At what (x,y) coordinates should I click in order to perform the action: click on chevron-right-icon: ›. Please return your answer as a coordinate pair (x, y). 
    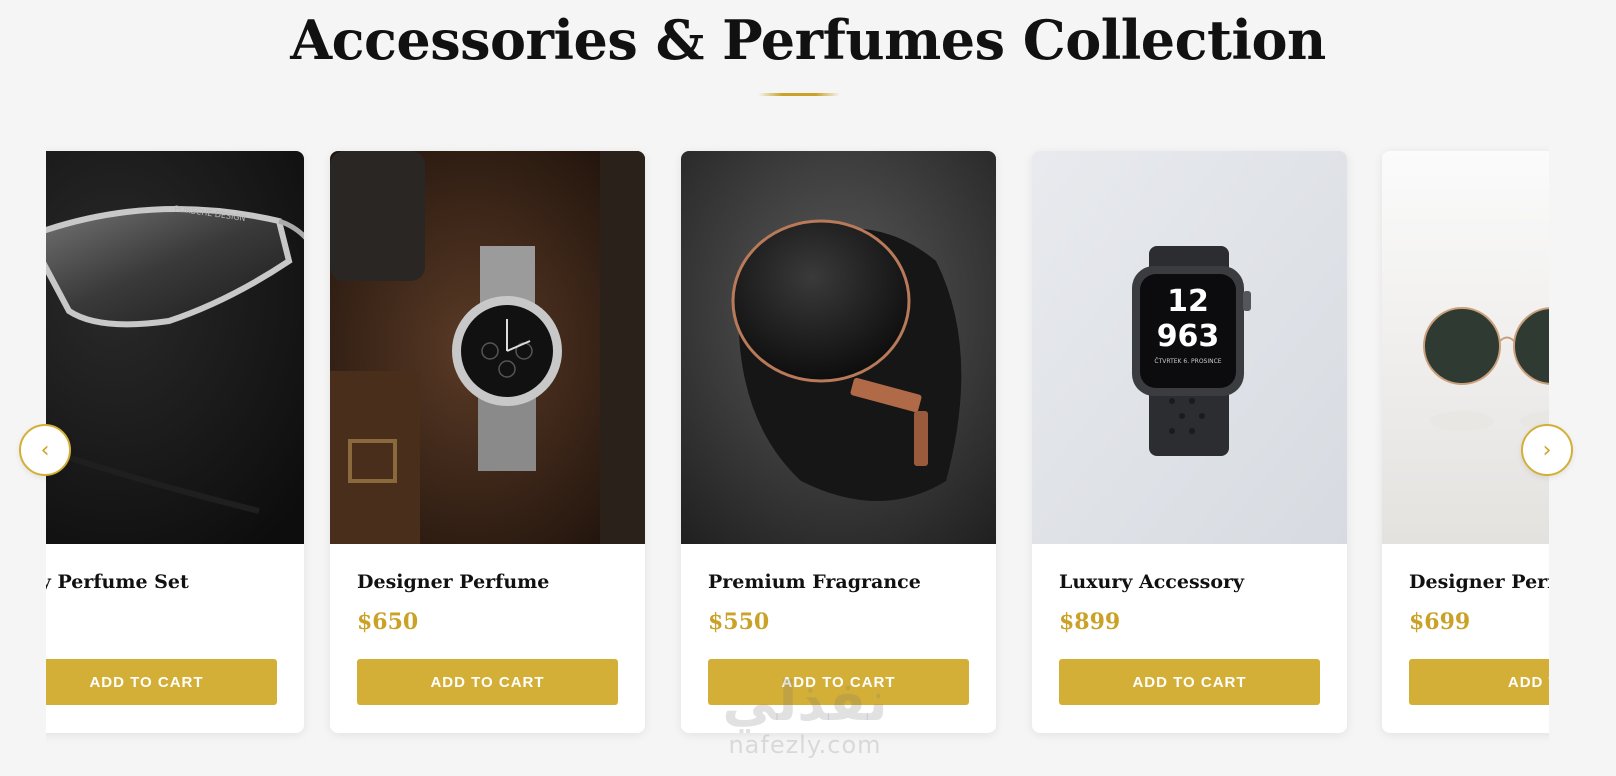
    Looking at the image, I should click on (1547, 450).